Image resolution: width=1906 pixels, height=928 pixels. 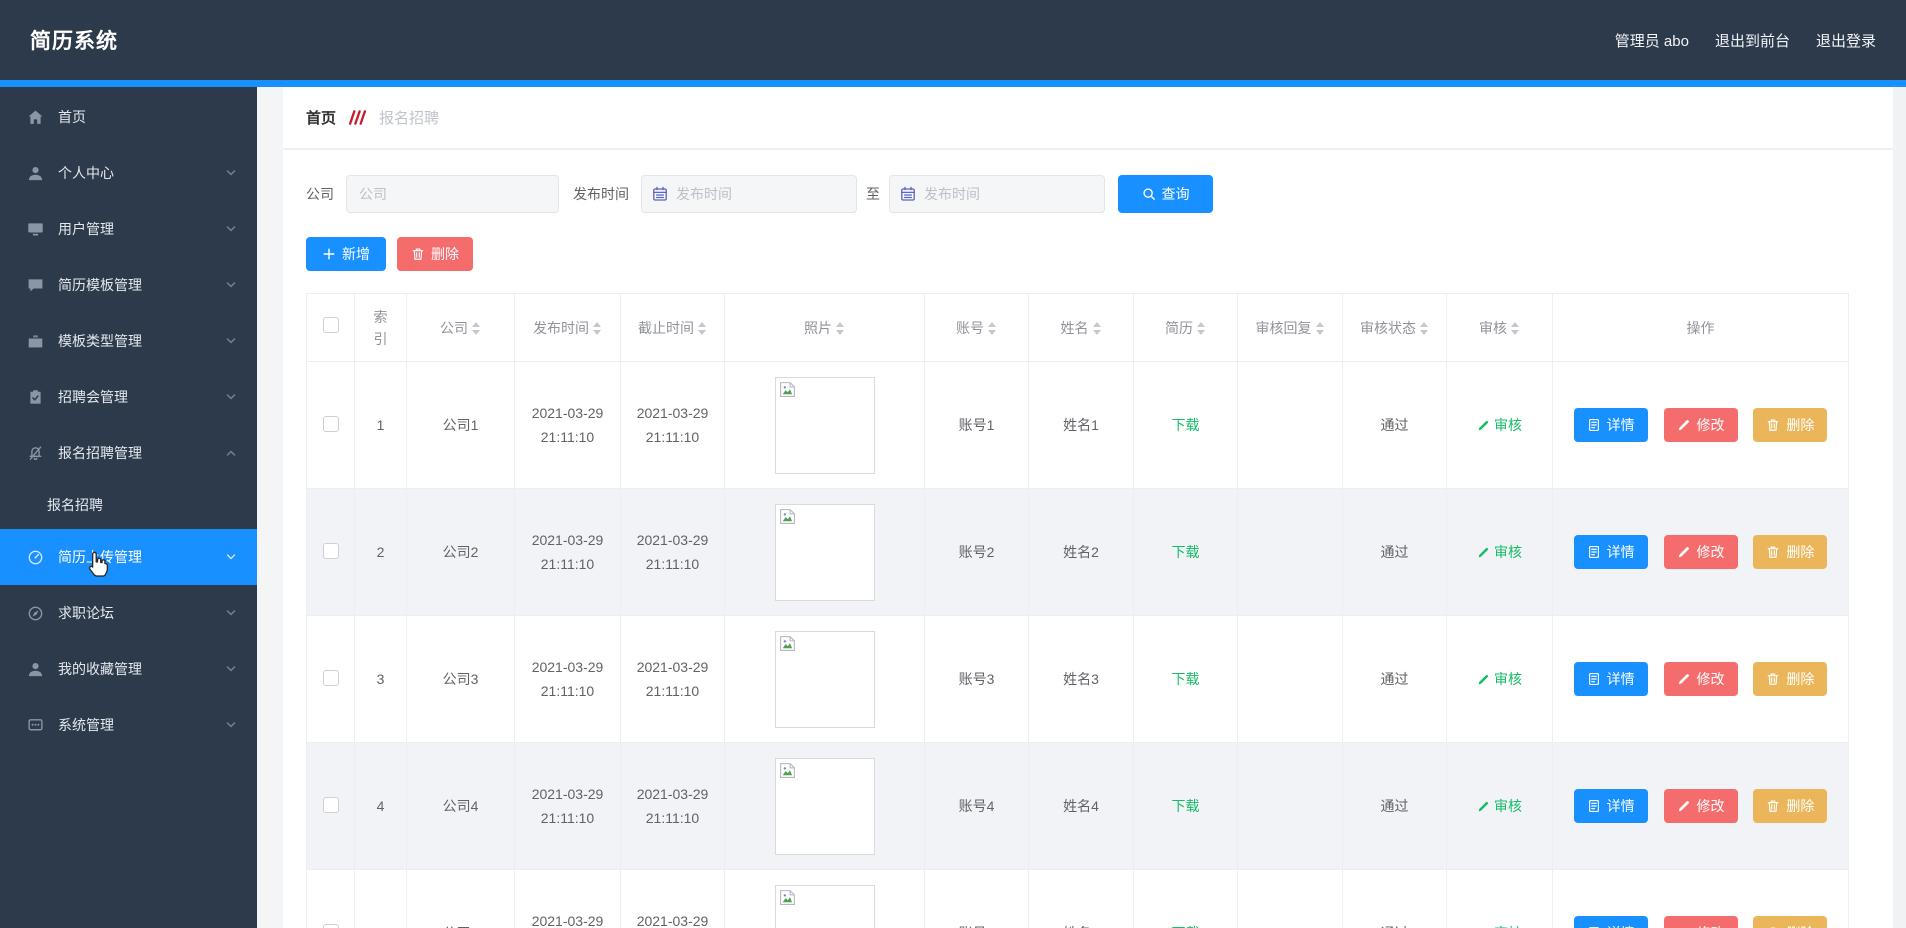 What do you see at coordinates (100, 669) in the screenshot?
I see `sidebar-item-label: 我的收藏管理` at bounding box center [100, 669].